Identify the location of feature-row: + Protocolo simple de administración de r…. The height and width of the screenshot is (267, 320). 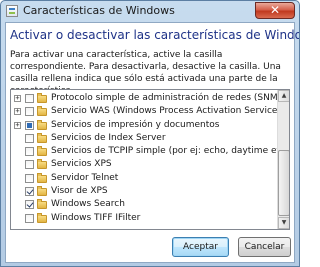
(149, 98).